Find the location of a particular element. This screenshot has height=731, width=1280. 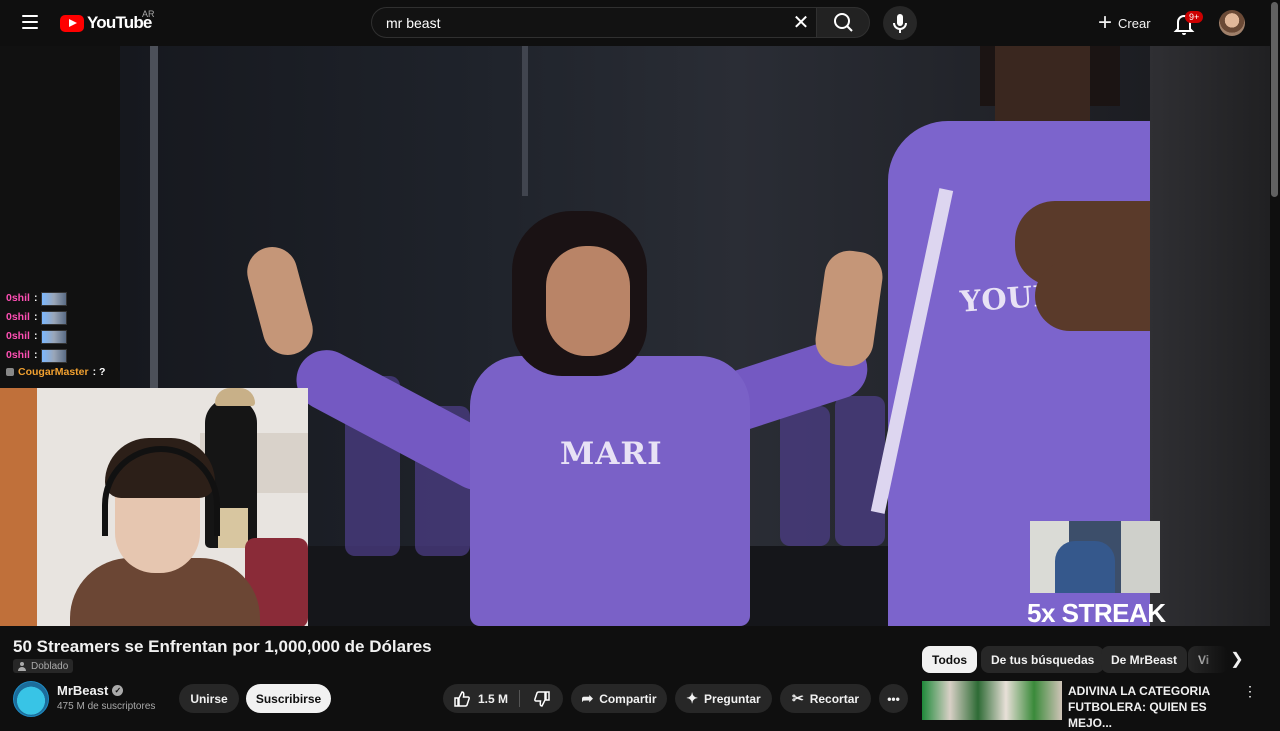

search-icon is located at coordinates (843, 22).